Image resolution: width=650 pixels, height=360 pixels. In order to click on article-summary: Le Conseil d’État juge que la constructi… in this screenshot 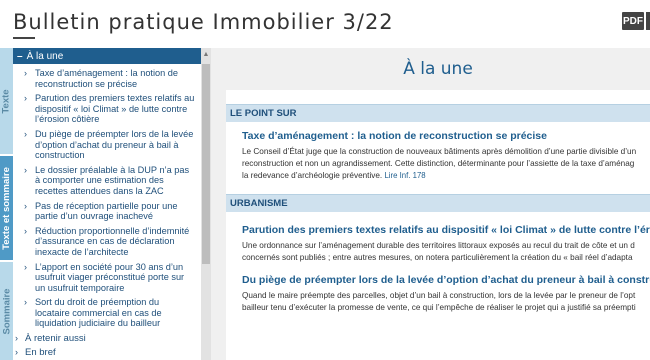, I will do `click(446, 164)`.